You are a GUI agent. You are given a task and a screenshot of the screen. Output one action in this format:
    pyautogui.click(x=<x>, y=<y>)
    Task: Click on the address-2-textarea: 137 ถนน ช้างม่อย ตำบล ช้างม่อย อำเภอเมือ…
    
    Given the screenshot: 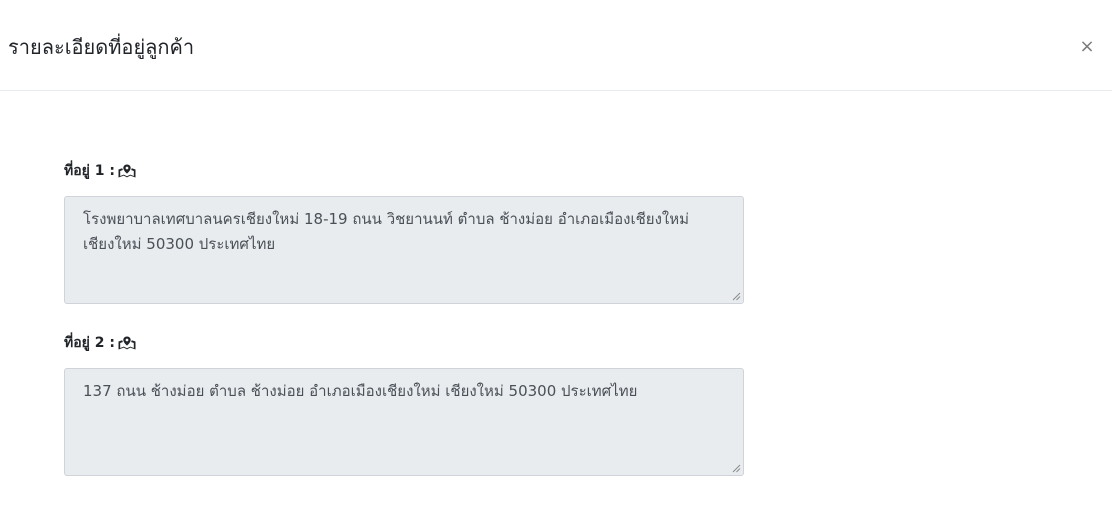 What is the action you would take?
    pyautogui.click(x=404, y=422)
    